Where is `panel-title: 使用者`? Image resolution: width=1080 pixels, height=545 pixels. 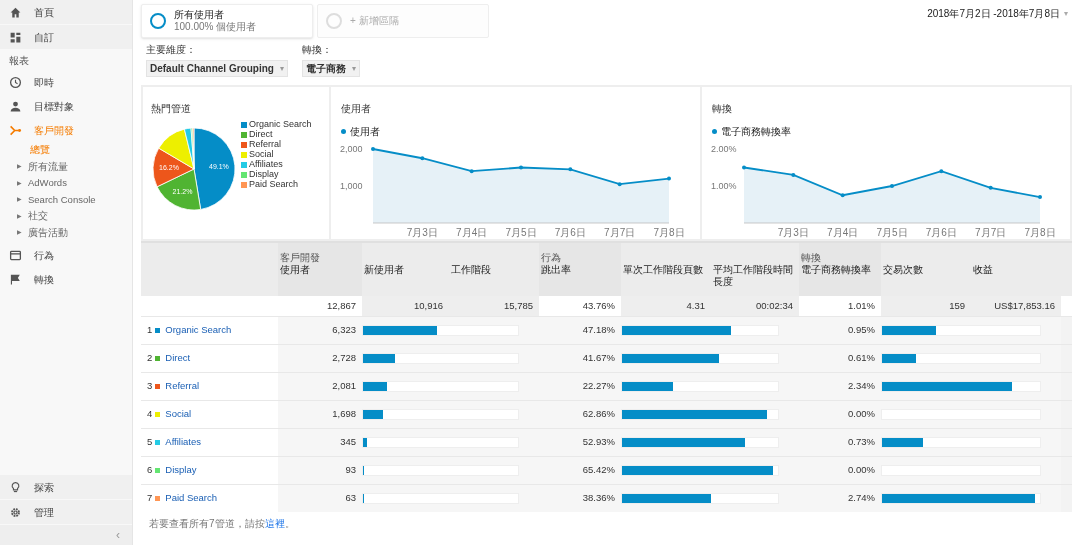 panel-title: 使用者 is located at coordinates (356, 109).